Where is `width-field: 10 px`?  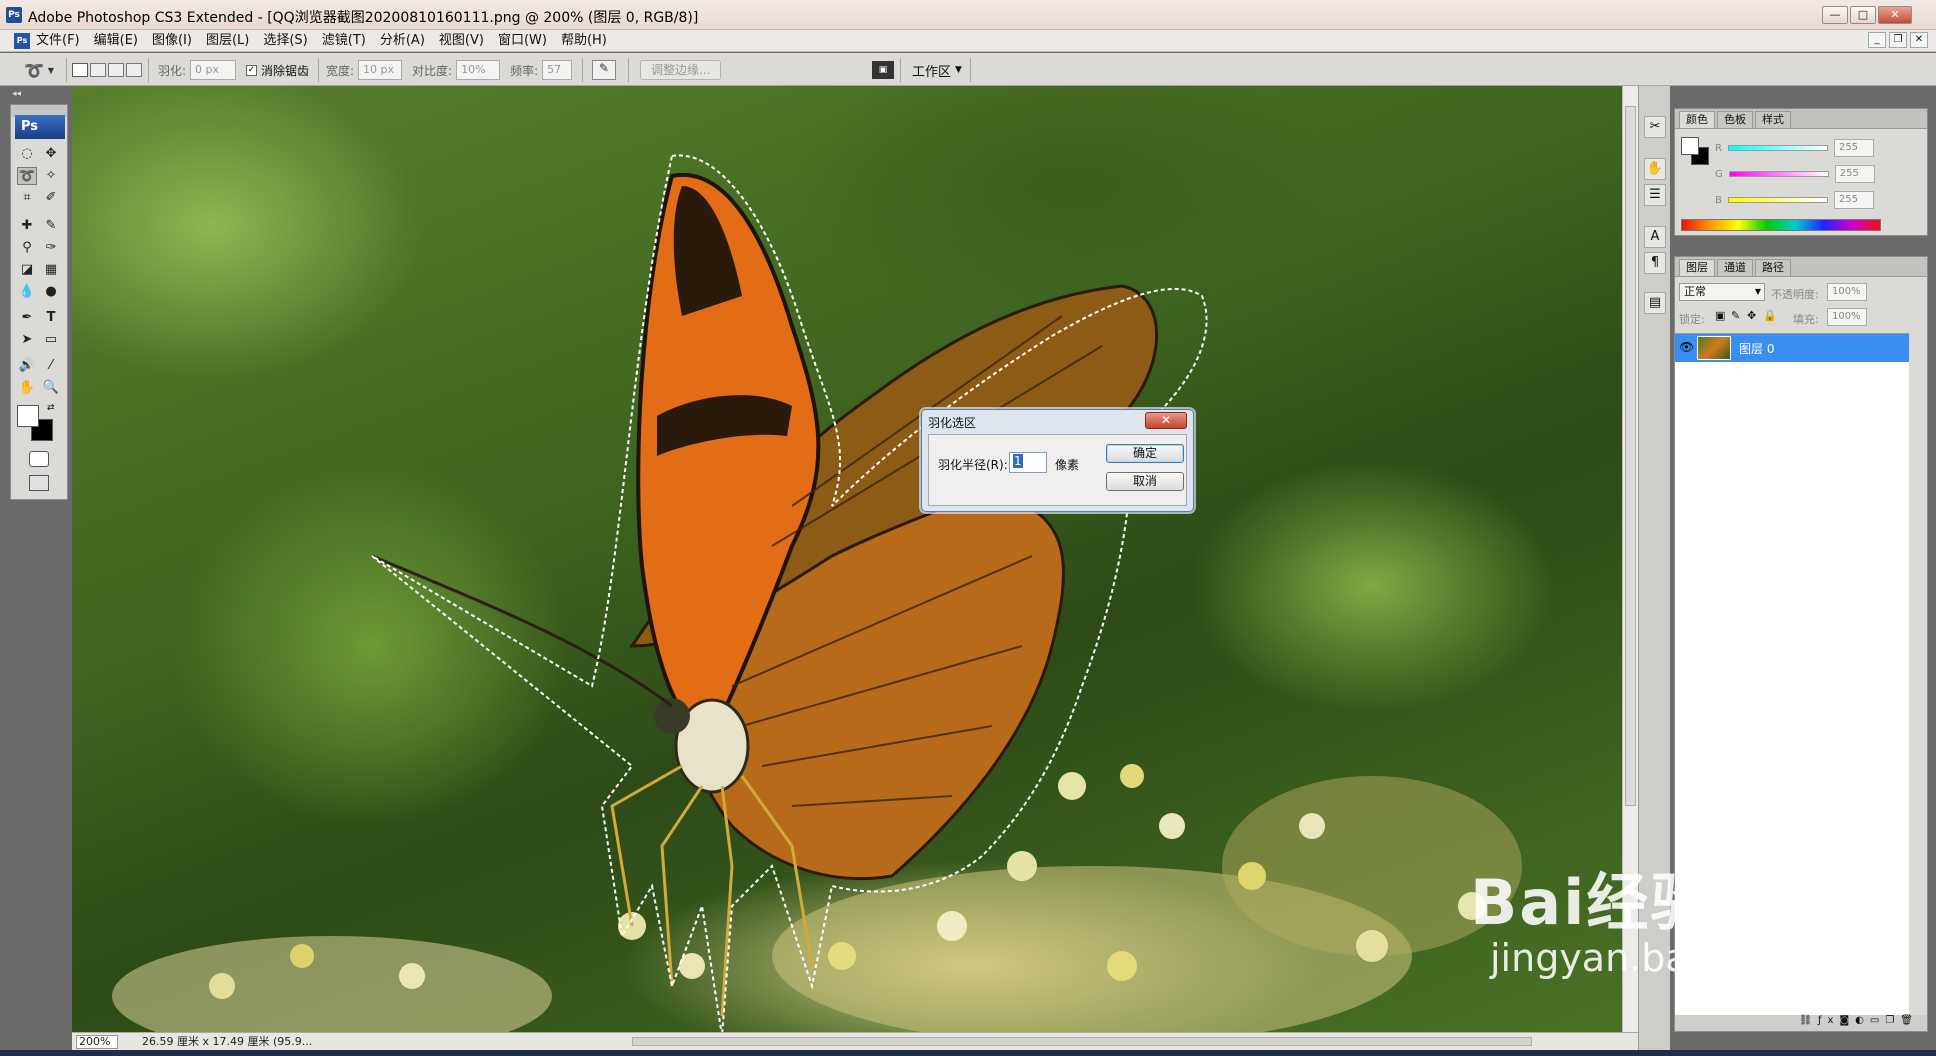 width-field: 10 px is located at coordinates (380, 70).